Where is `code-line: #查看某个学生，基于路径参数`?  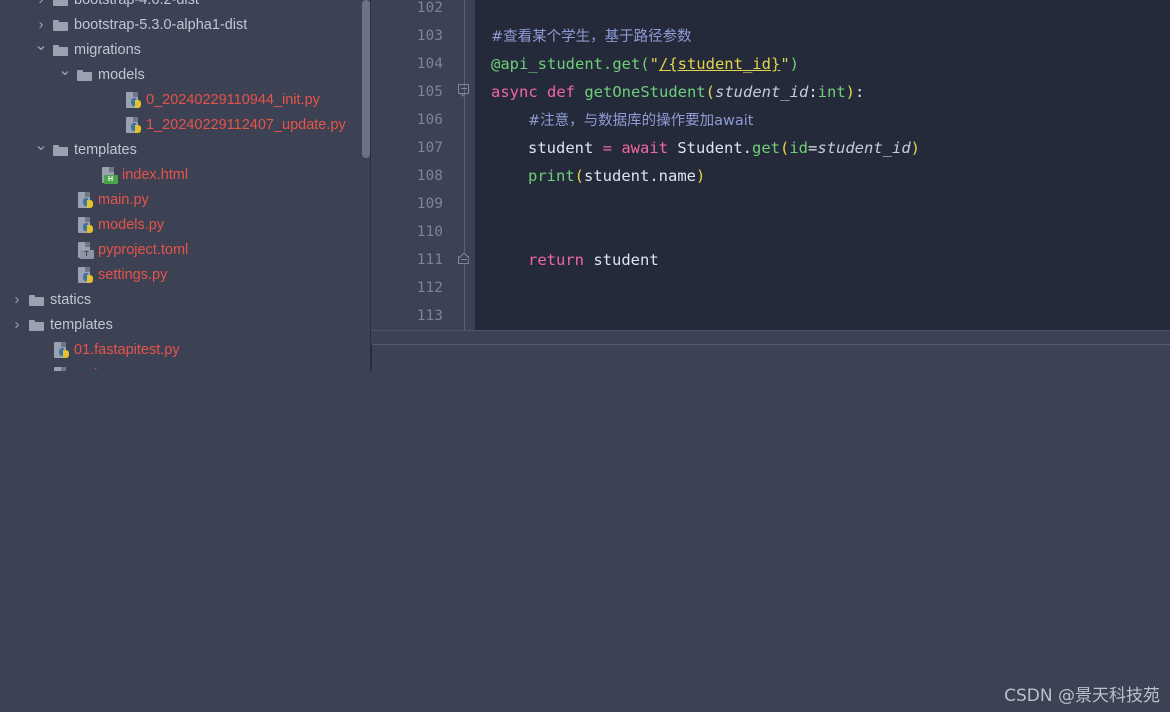
code-line: #查看某个学生，基于路径参数 is located at coordinates (591, 36).